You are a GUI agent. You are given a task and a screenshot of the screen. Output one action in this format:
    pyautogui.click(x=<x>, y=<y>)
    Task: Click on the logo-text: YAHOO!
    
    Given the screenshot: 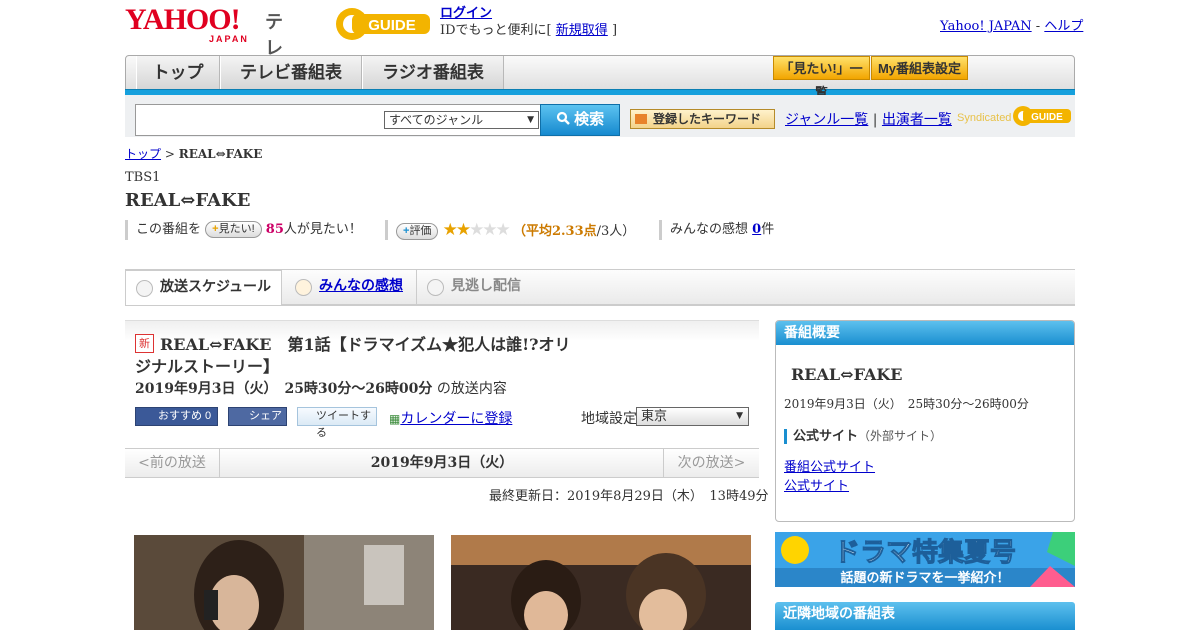 What is the action you would take?
    pyautogui.click(x=183, y=19)
    